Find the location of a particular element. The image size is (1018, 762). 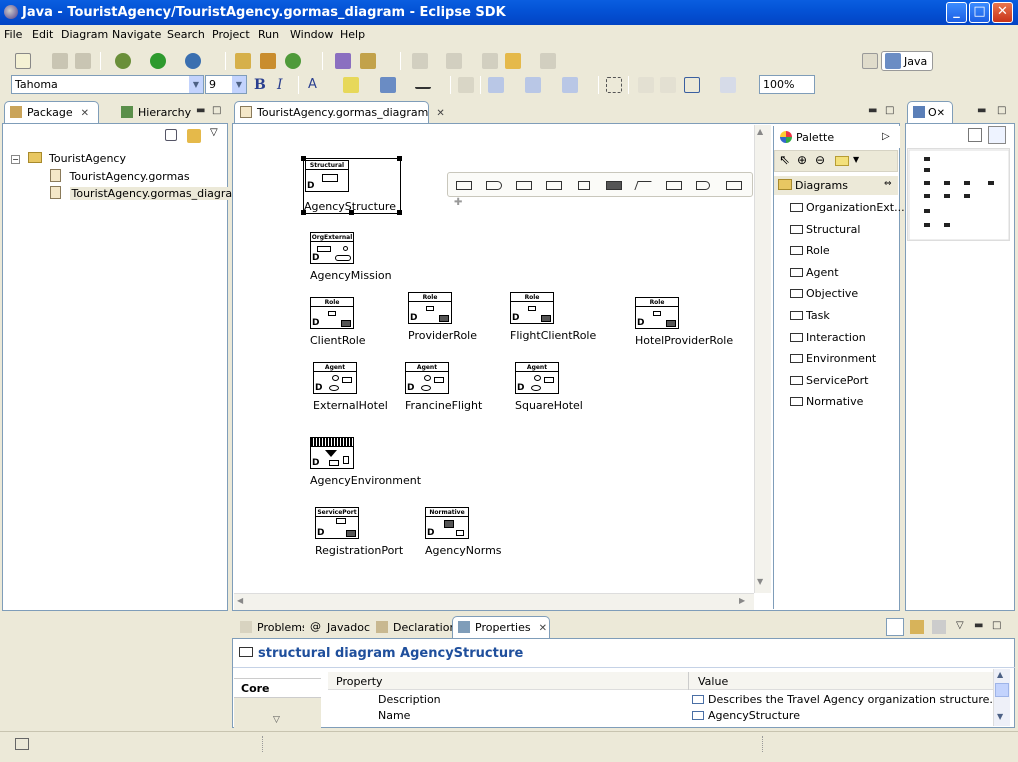

node-label: FlightClientRole is located at coordinates (553, 335).